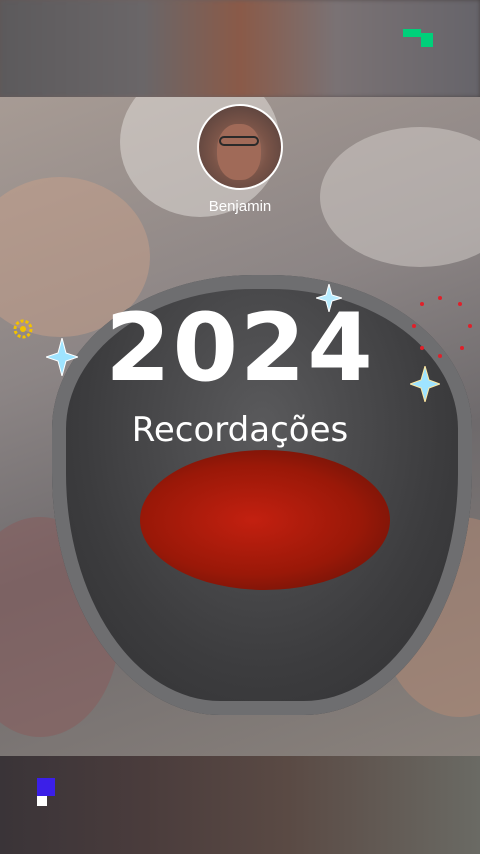 The width and height of the screenshot is (480, 854). Describe the element at coordinates (240, 206) in the screenshot. I see `username-label: Benjamin` at that location.